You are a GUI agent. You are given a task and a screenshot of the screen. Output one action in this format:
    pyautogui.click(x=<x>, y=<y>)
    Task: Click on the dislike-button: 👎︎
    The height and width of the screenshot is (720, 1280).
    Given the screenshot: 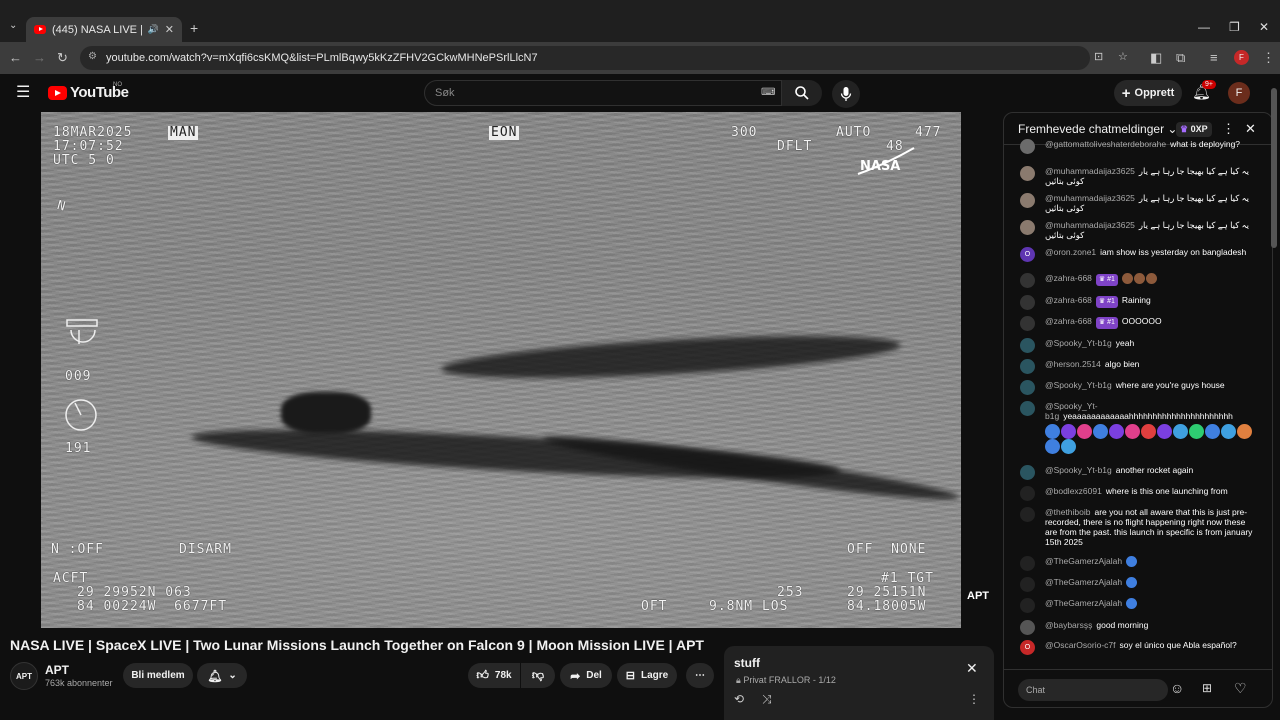 What is the action you would take?
    pyautogui.click(x=538, y=675)
    